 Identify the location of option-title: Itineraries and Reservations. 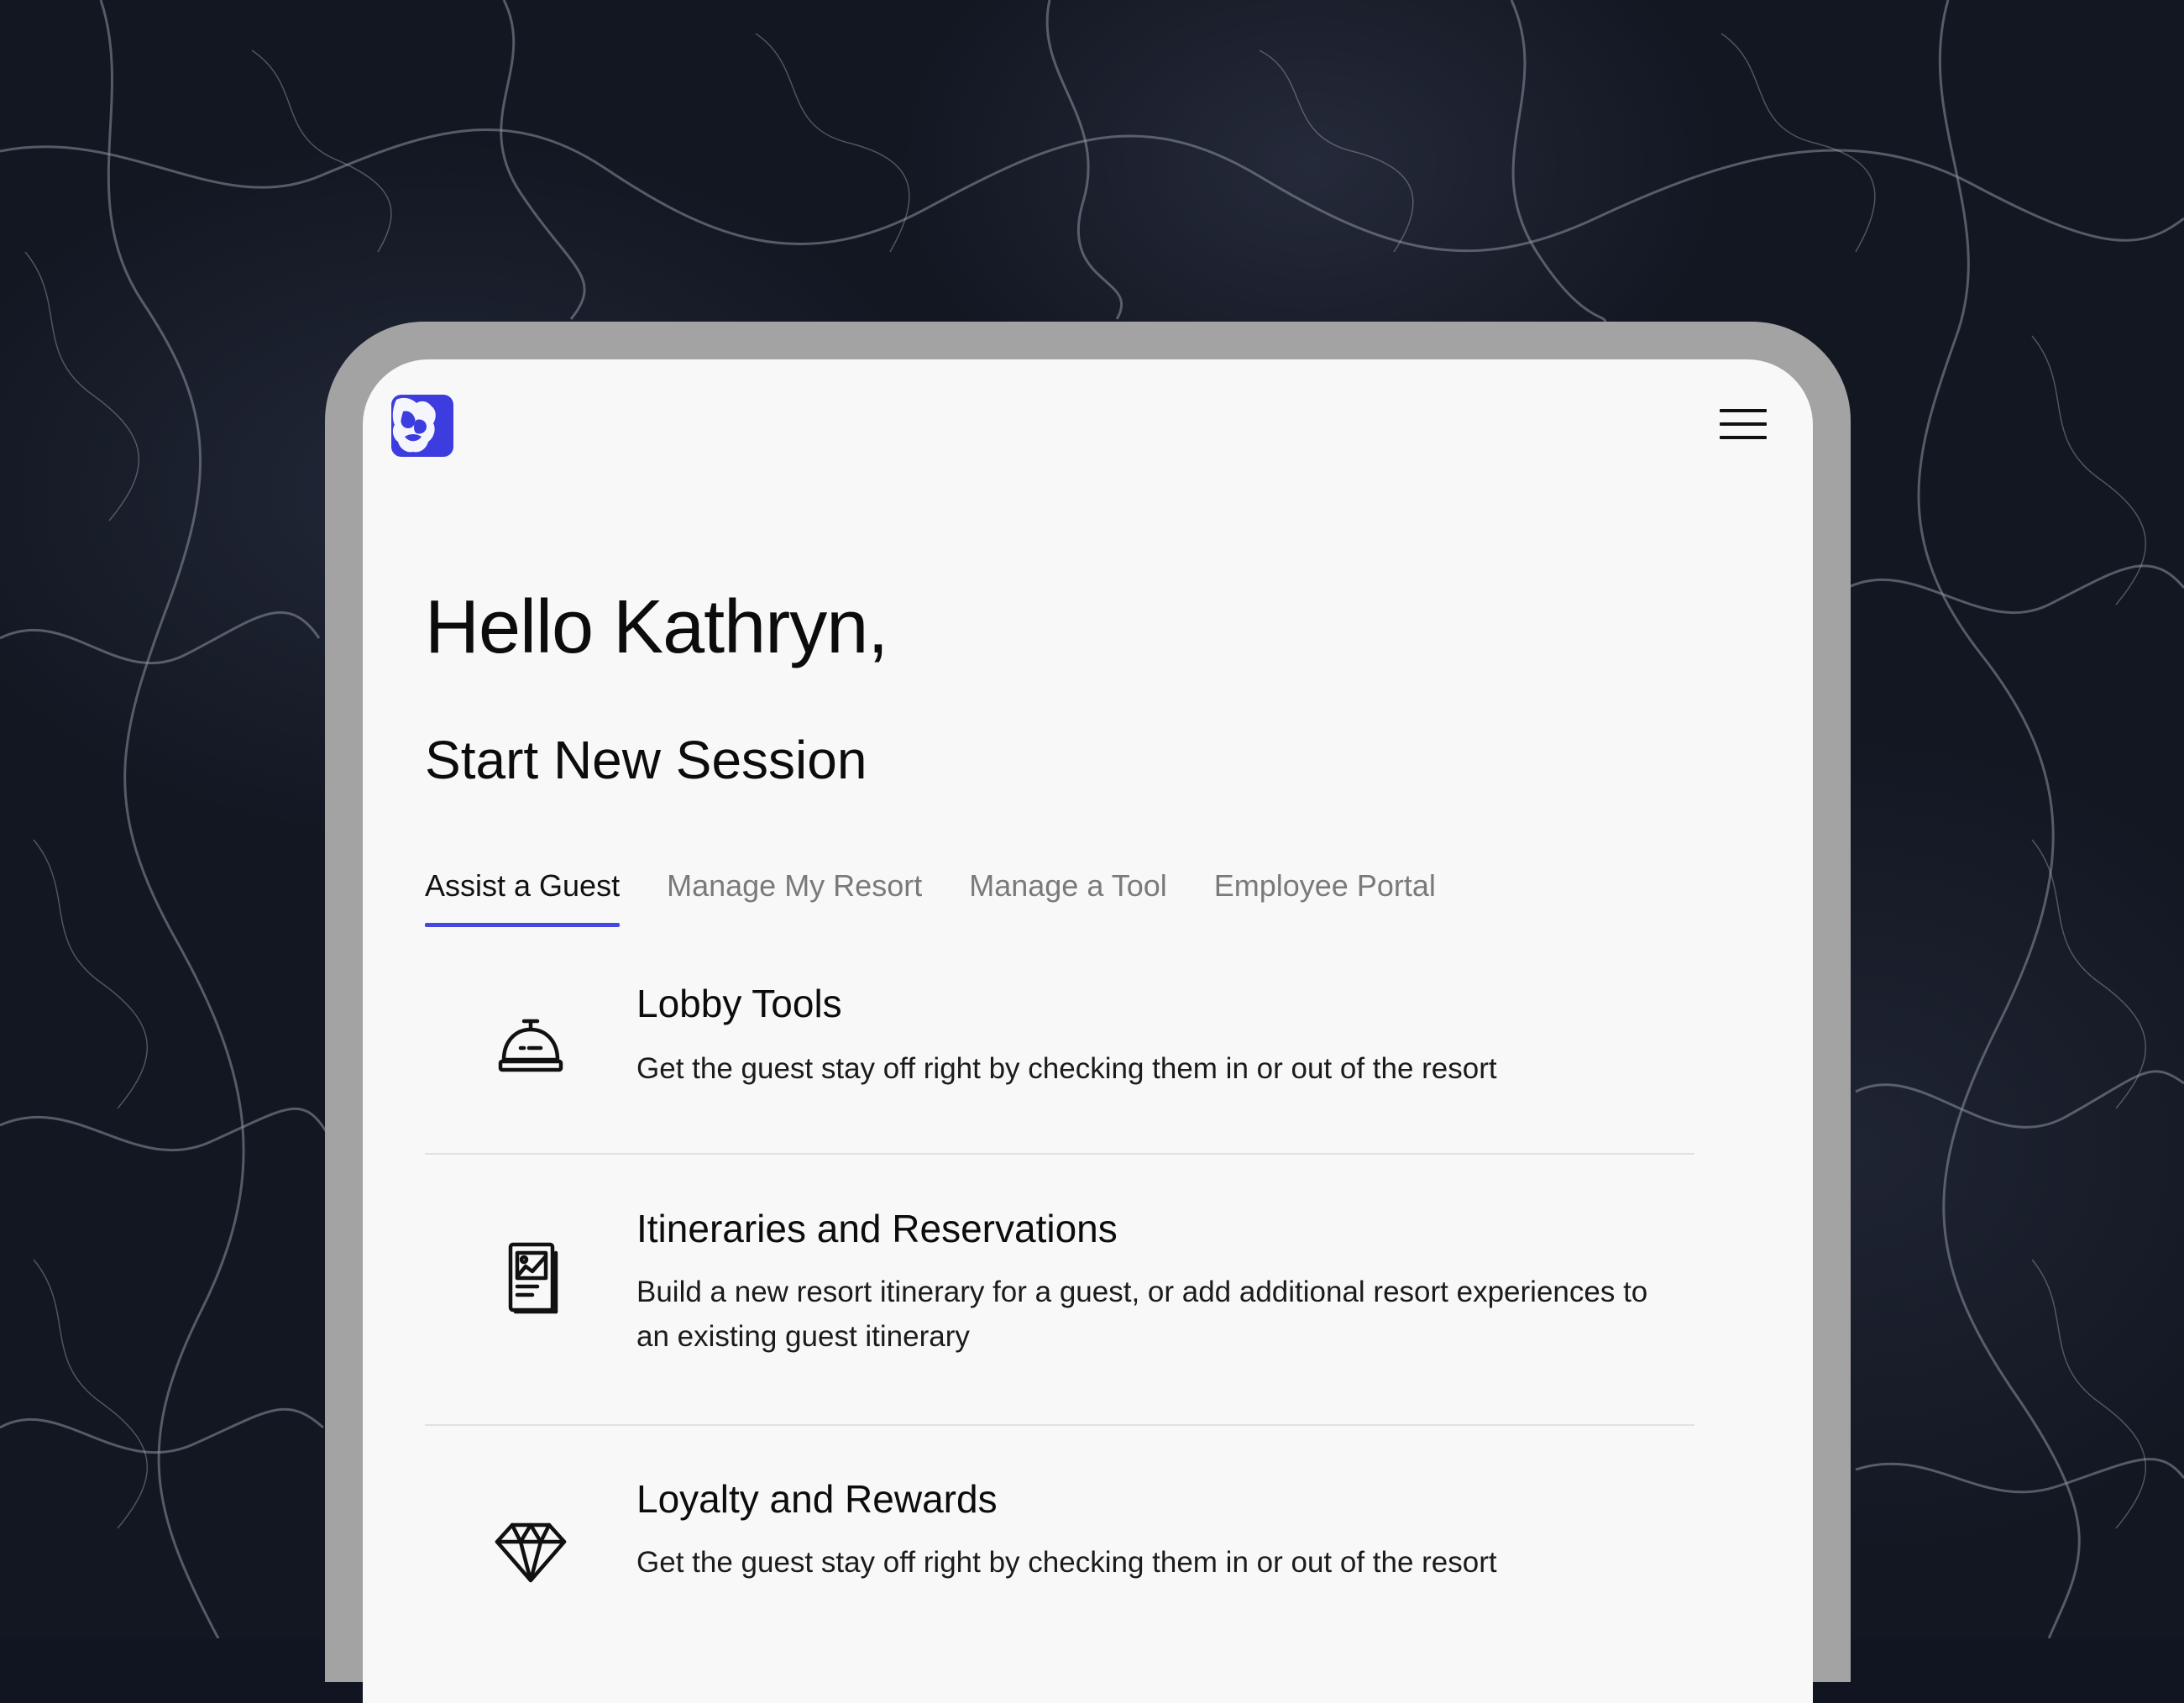
(877, 1228).